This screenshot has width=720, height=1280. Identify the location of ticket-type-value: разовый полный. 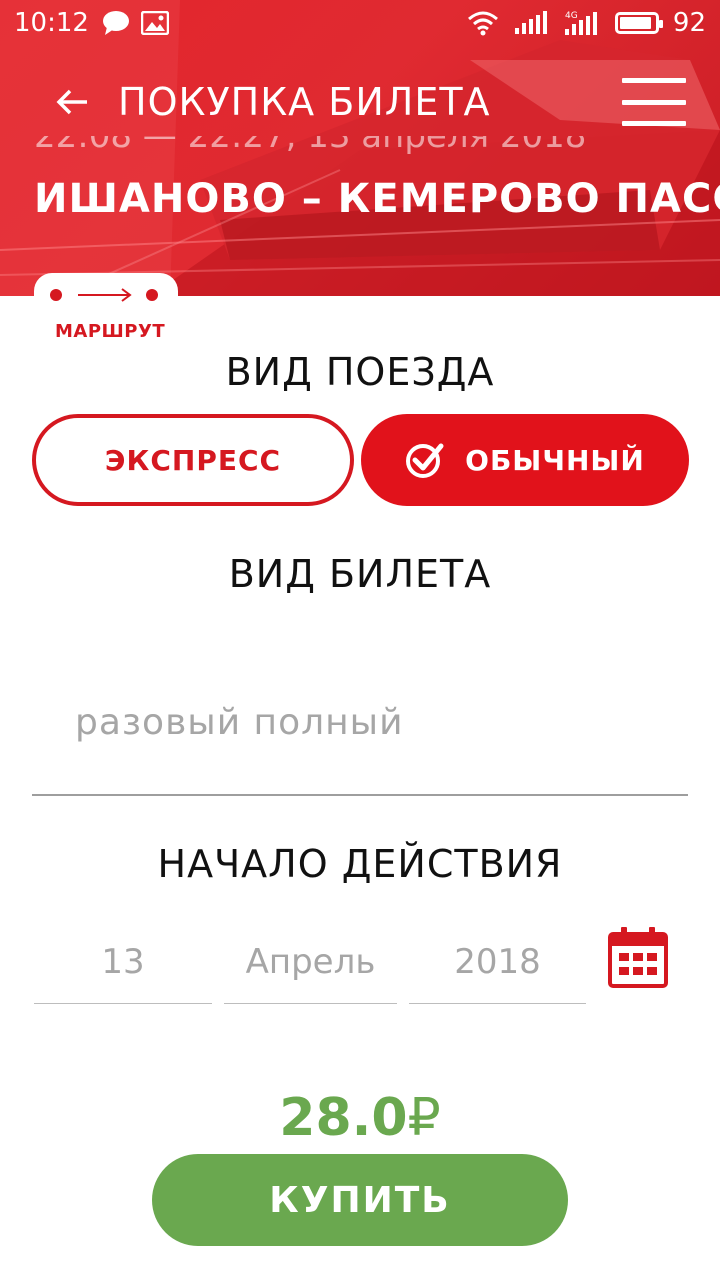
(239, 722).